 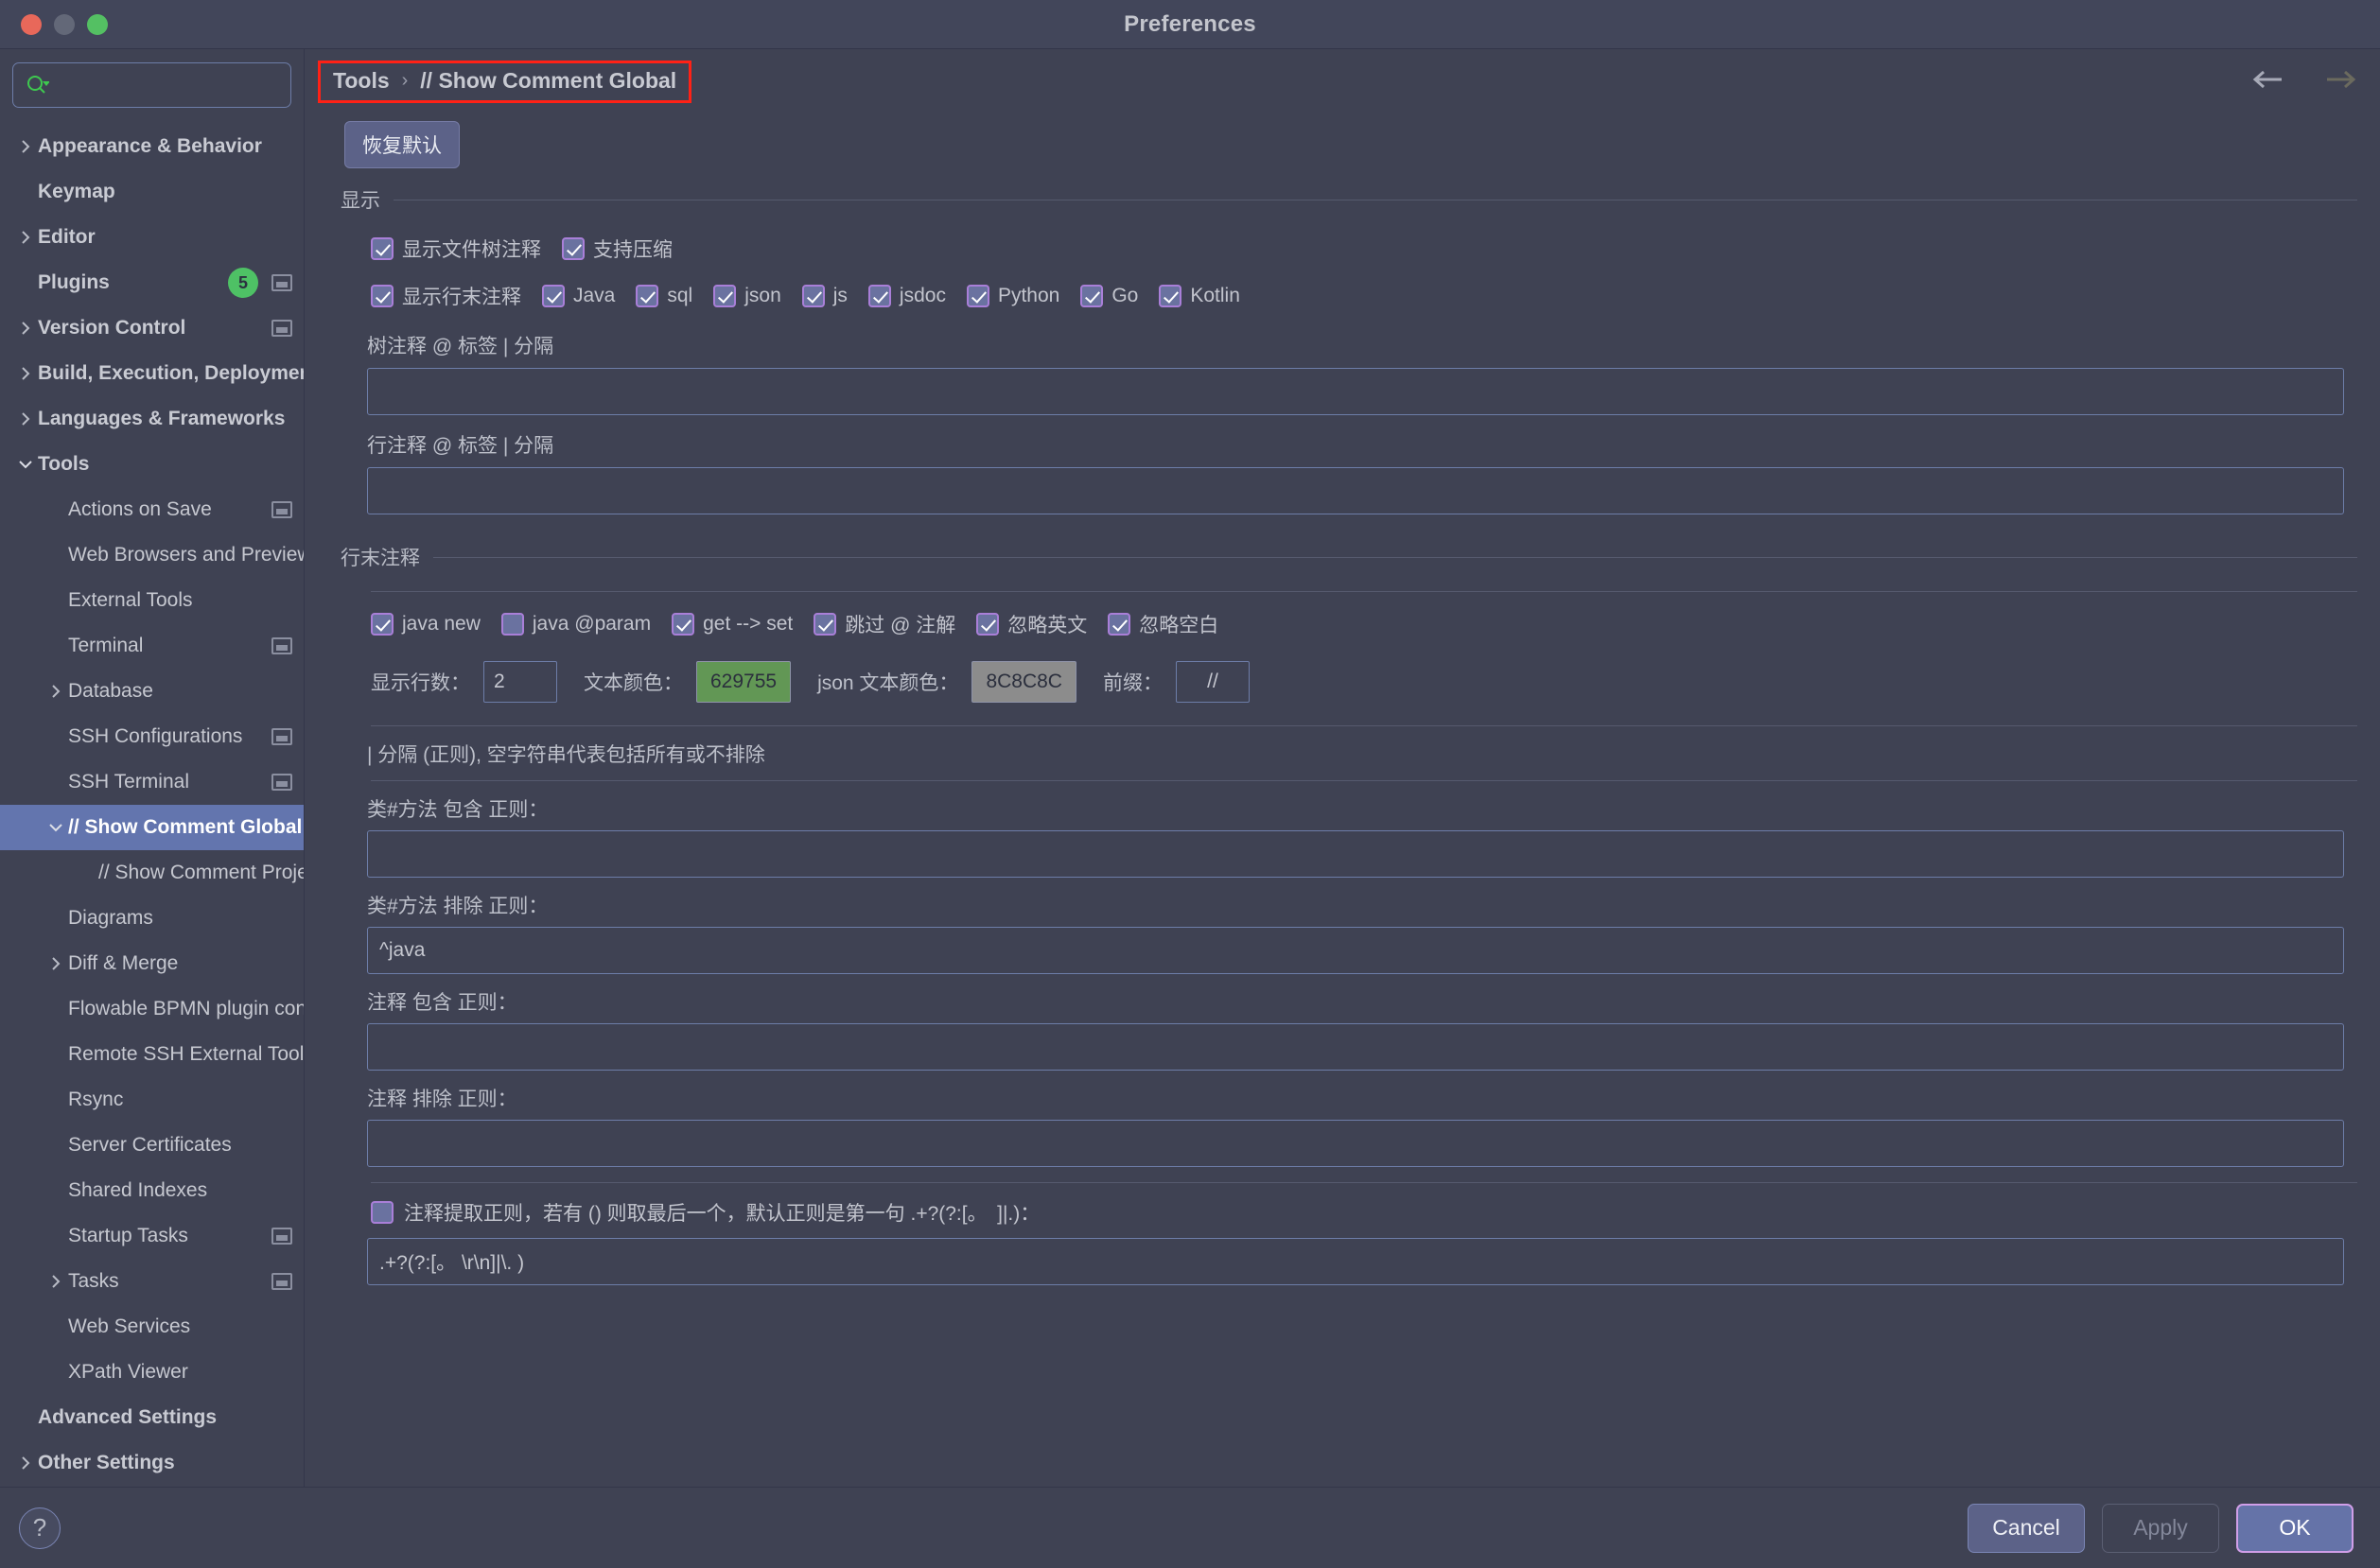 I want to click on sidebar-item-web-browsers-and-preview: Web Browsers and Preview, so click(x=152, y=555).